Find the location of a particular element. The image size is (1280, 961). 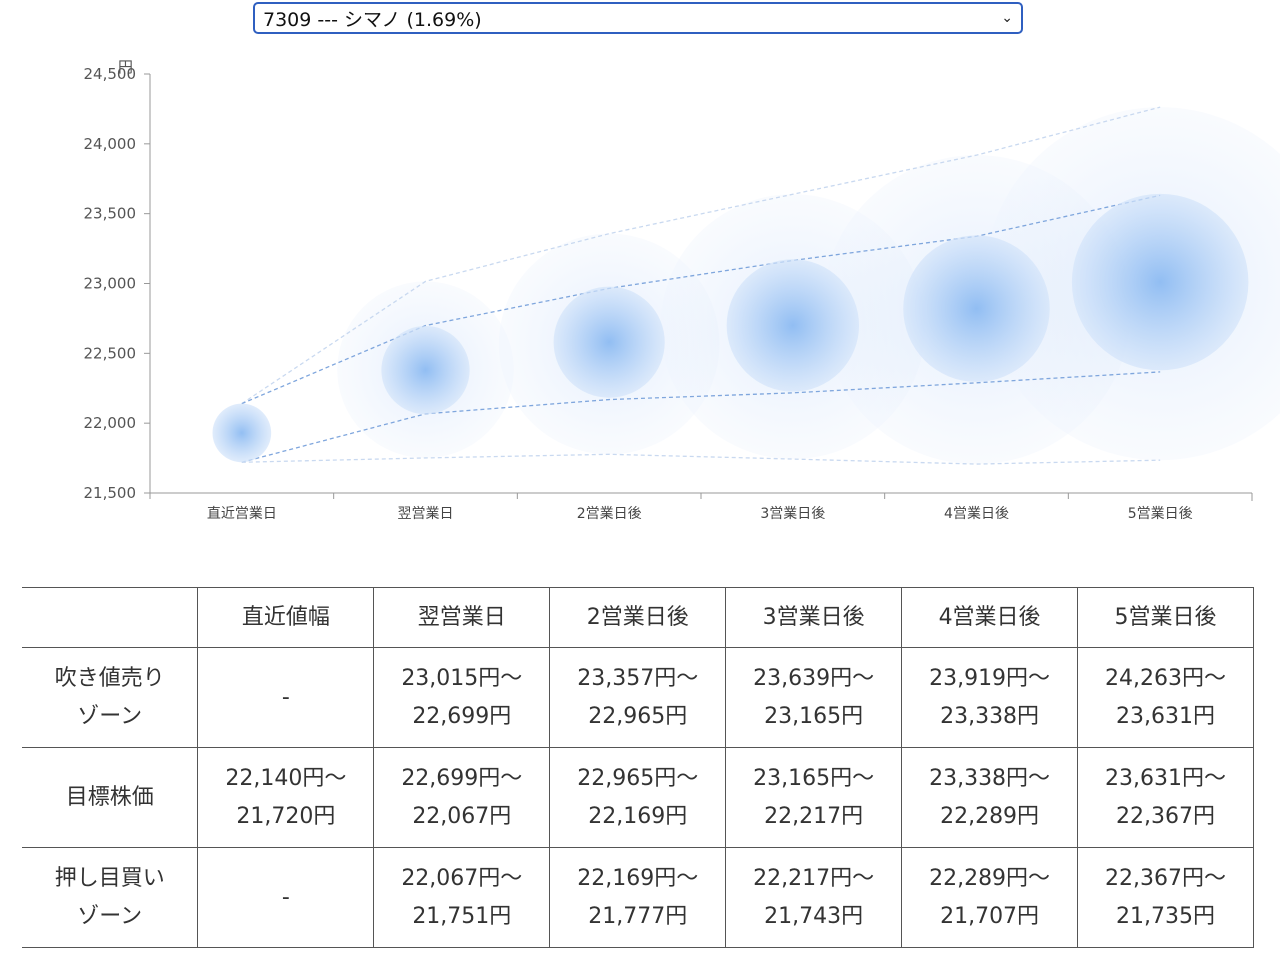

table-header-2: 翌営業日 is located at coordinates (462, 617).